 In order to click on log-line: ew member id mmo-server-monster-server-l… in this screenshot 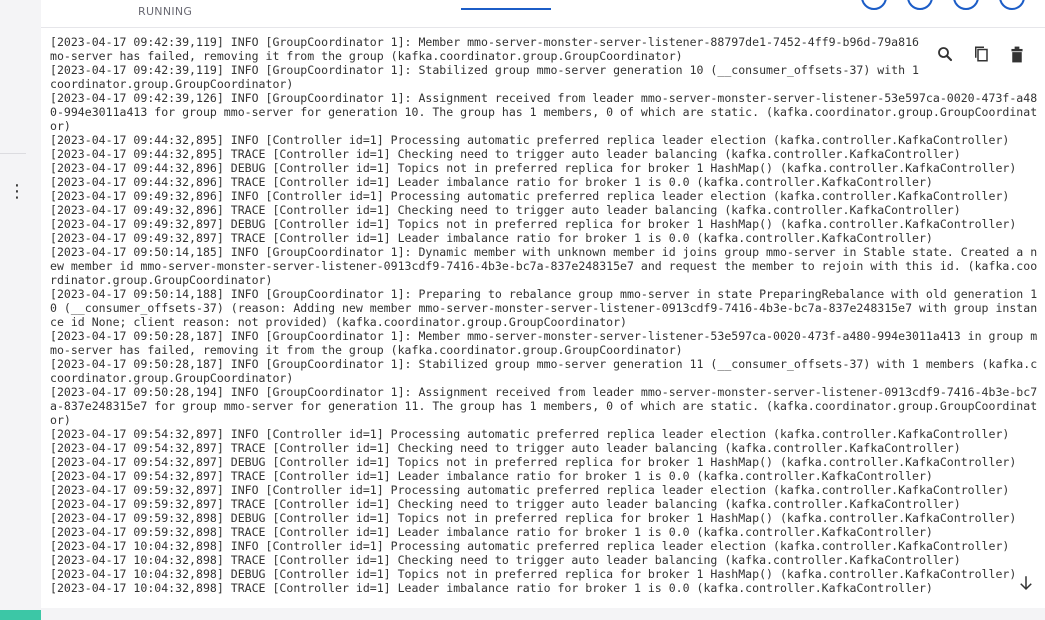, I will do `click(544, 266)`.